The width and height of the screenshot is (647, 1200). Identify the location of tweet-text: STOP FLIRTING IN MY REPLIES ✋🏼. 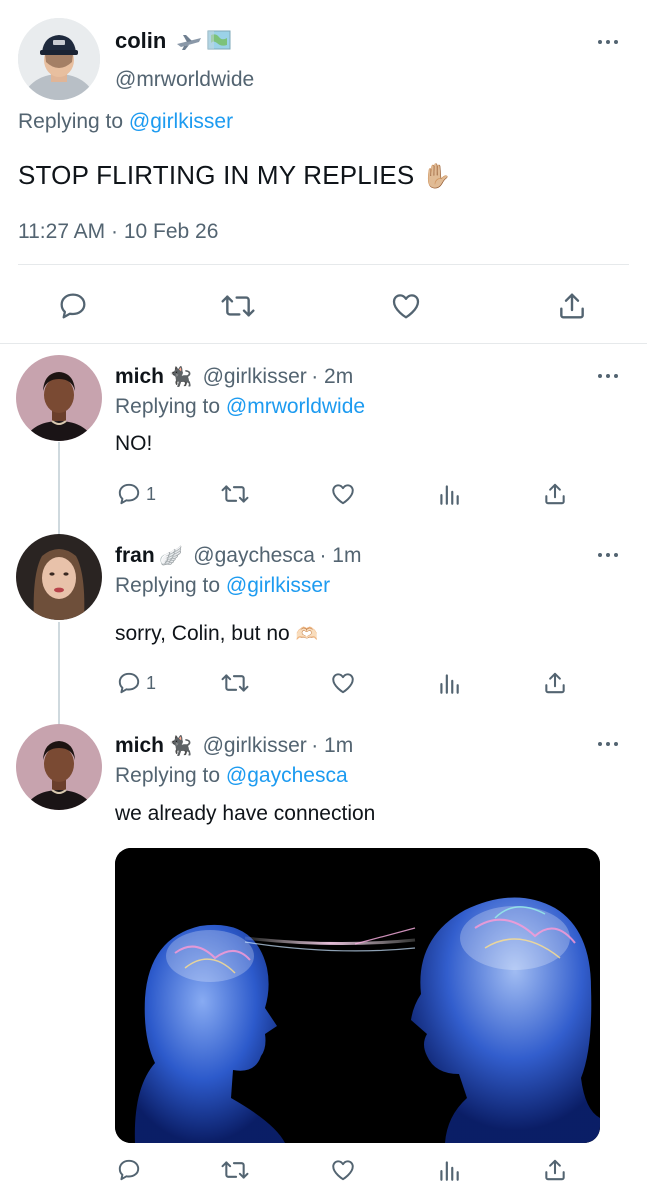
(235, 175).